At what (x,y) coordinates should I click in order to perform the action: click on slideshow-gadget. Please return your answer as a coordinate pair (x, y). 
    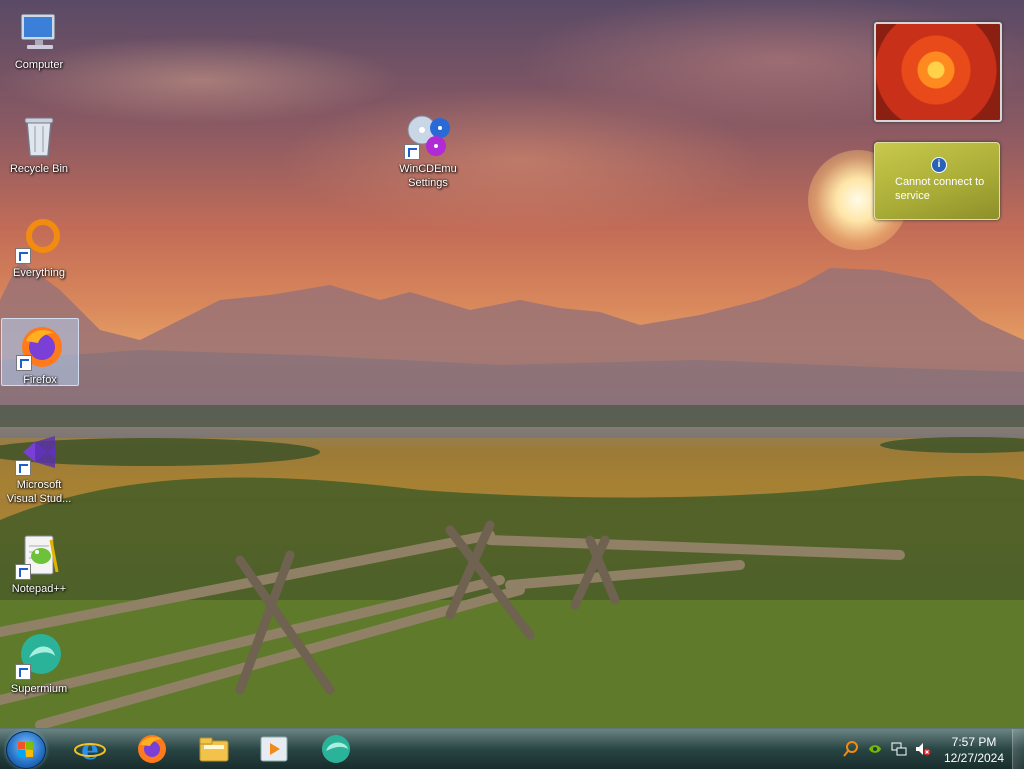
    Looking at the image, I should click on (938, 72).